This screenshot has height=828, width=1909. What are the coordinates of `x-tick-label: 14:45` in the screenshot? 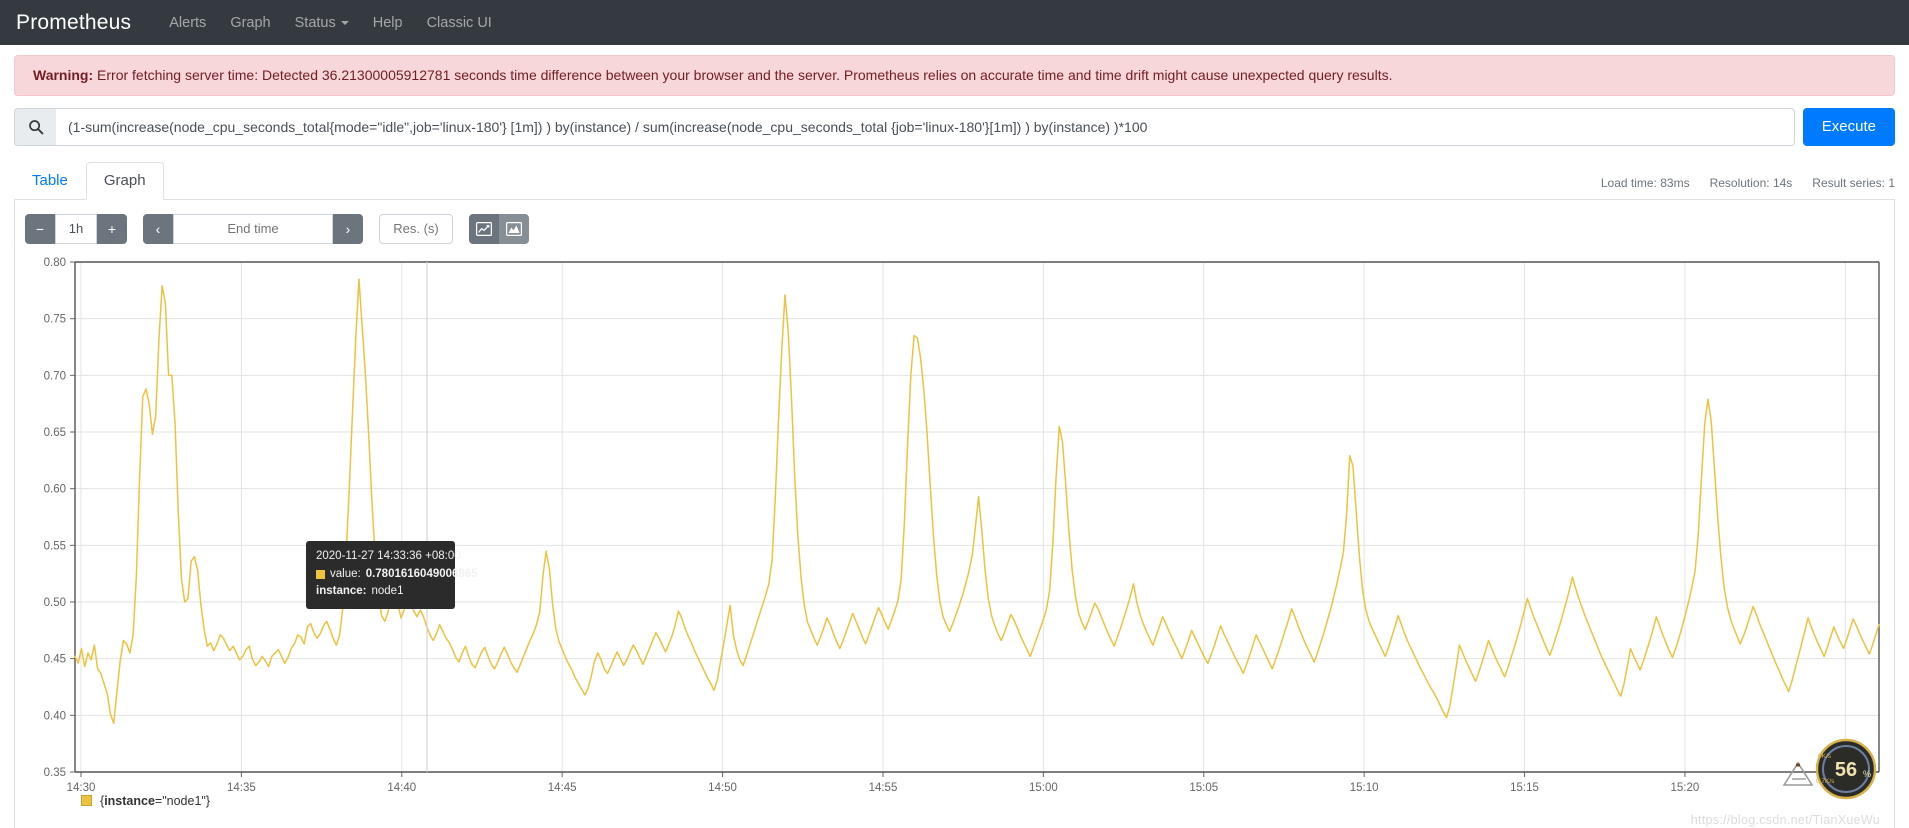 It's located at (562, 788).